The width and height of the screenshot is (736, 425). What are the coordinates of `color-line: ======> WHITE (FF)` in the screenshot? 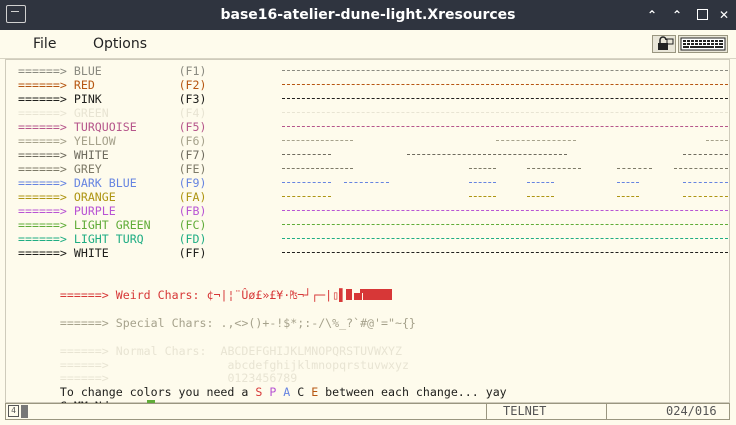 It's located at (373, 253).